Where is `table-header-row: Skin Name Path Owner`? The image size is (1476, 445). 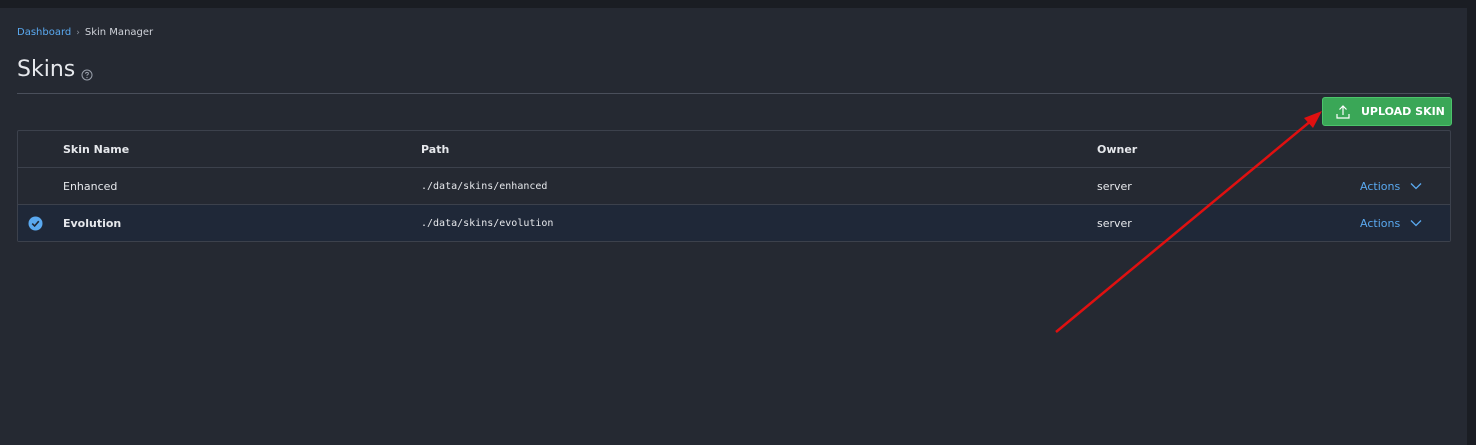 table-header-row: Skin Name Path Owner is located at coordinates (734, 149).